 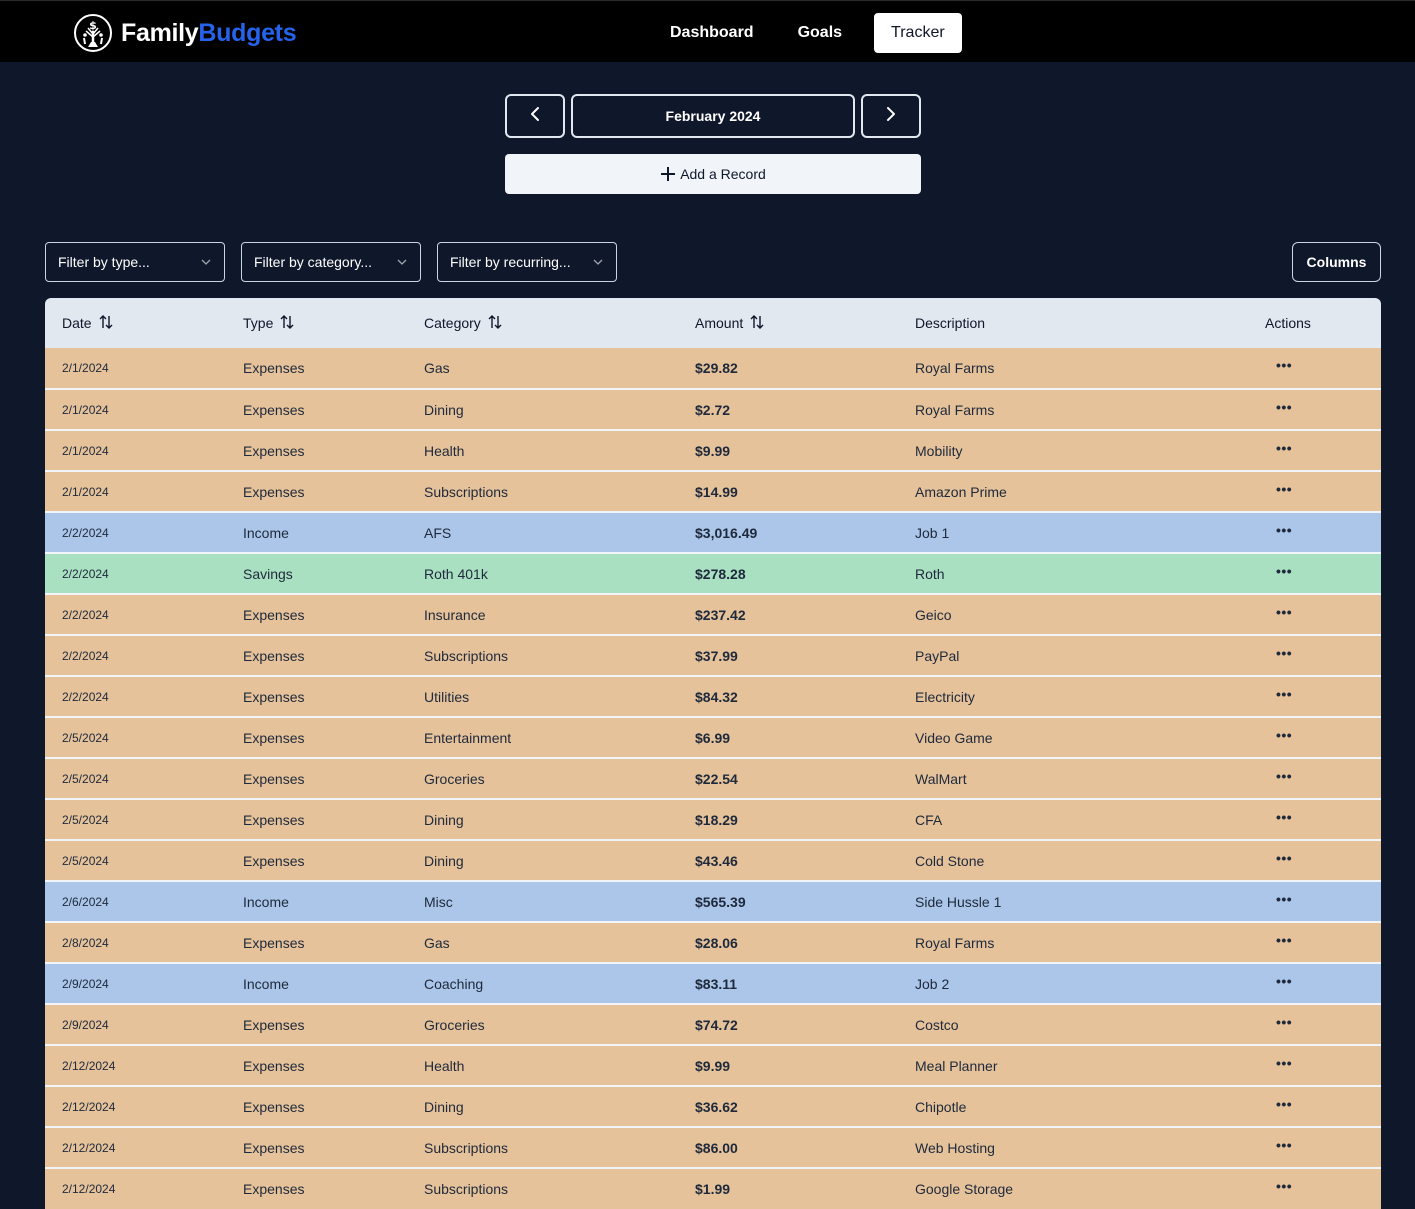 What do you see at coordinates (135, 323) in the screenshot?
I see `column-header-date: Date` at bounding box center [135, 323].